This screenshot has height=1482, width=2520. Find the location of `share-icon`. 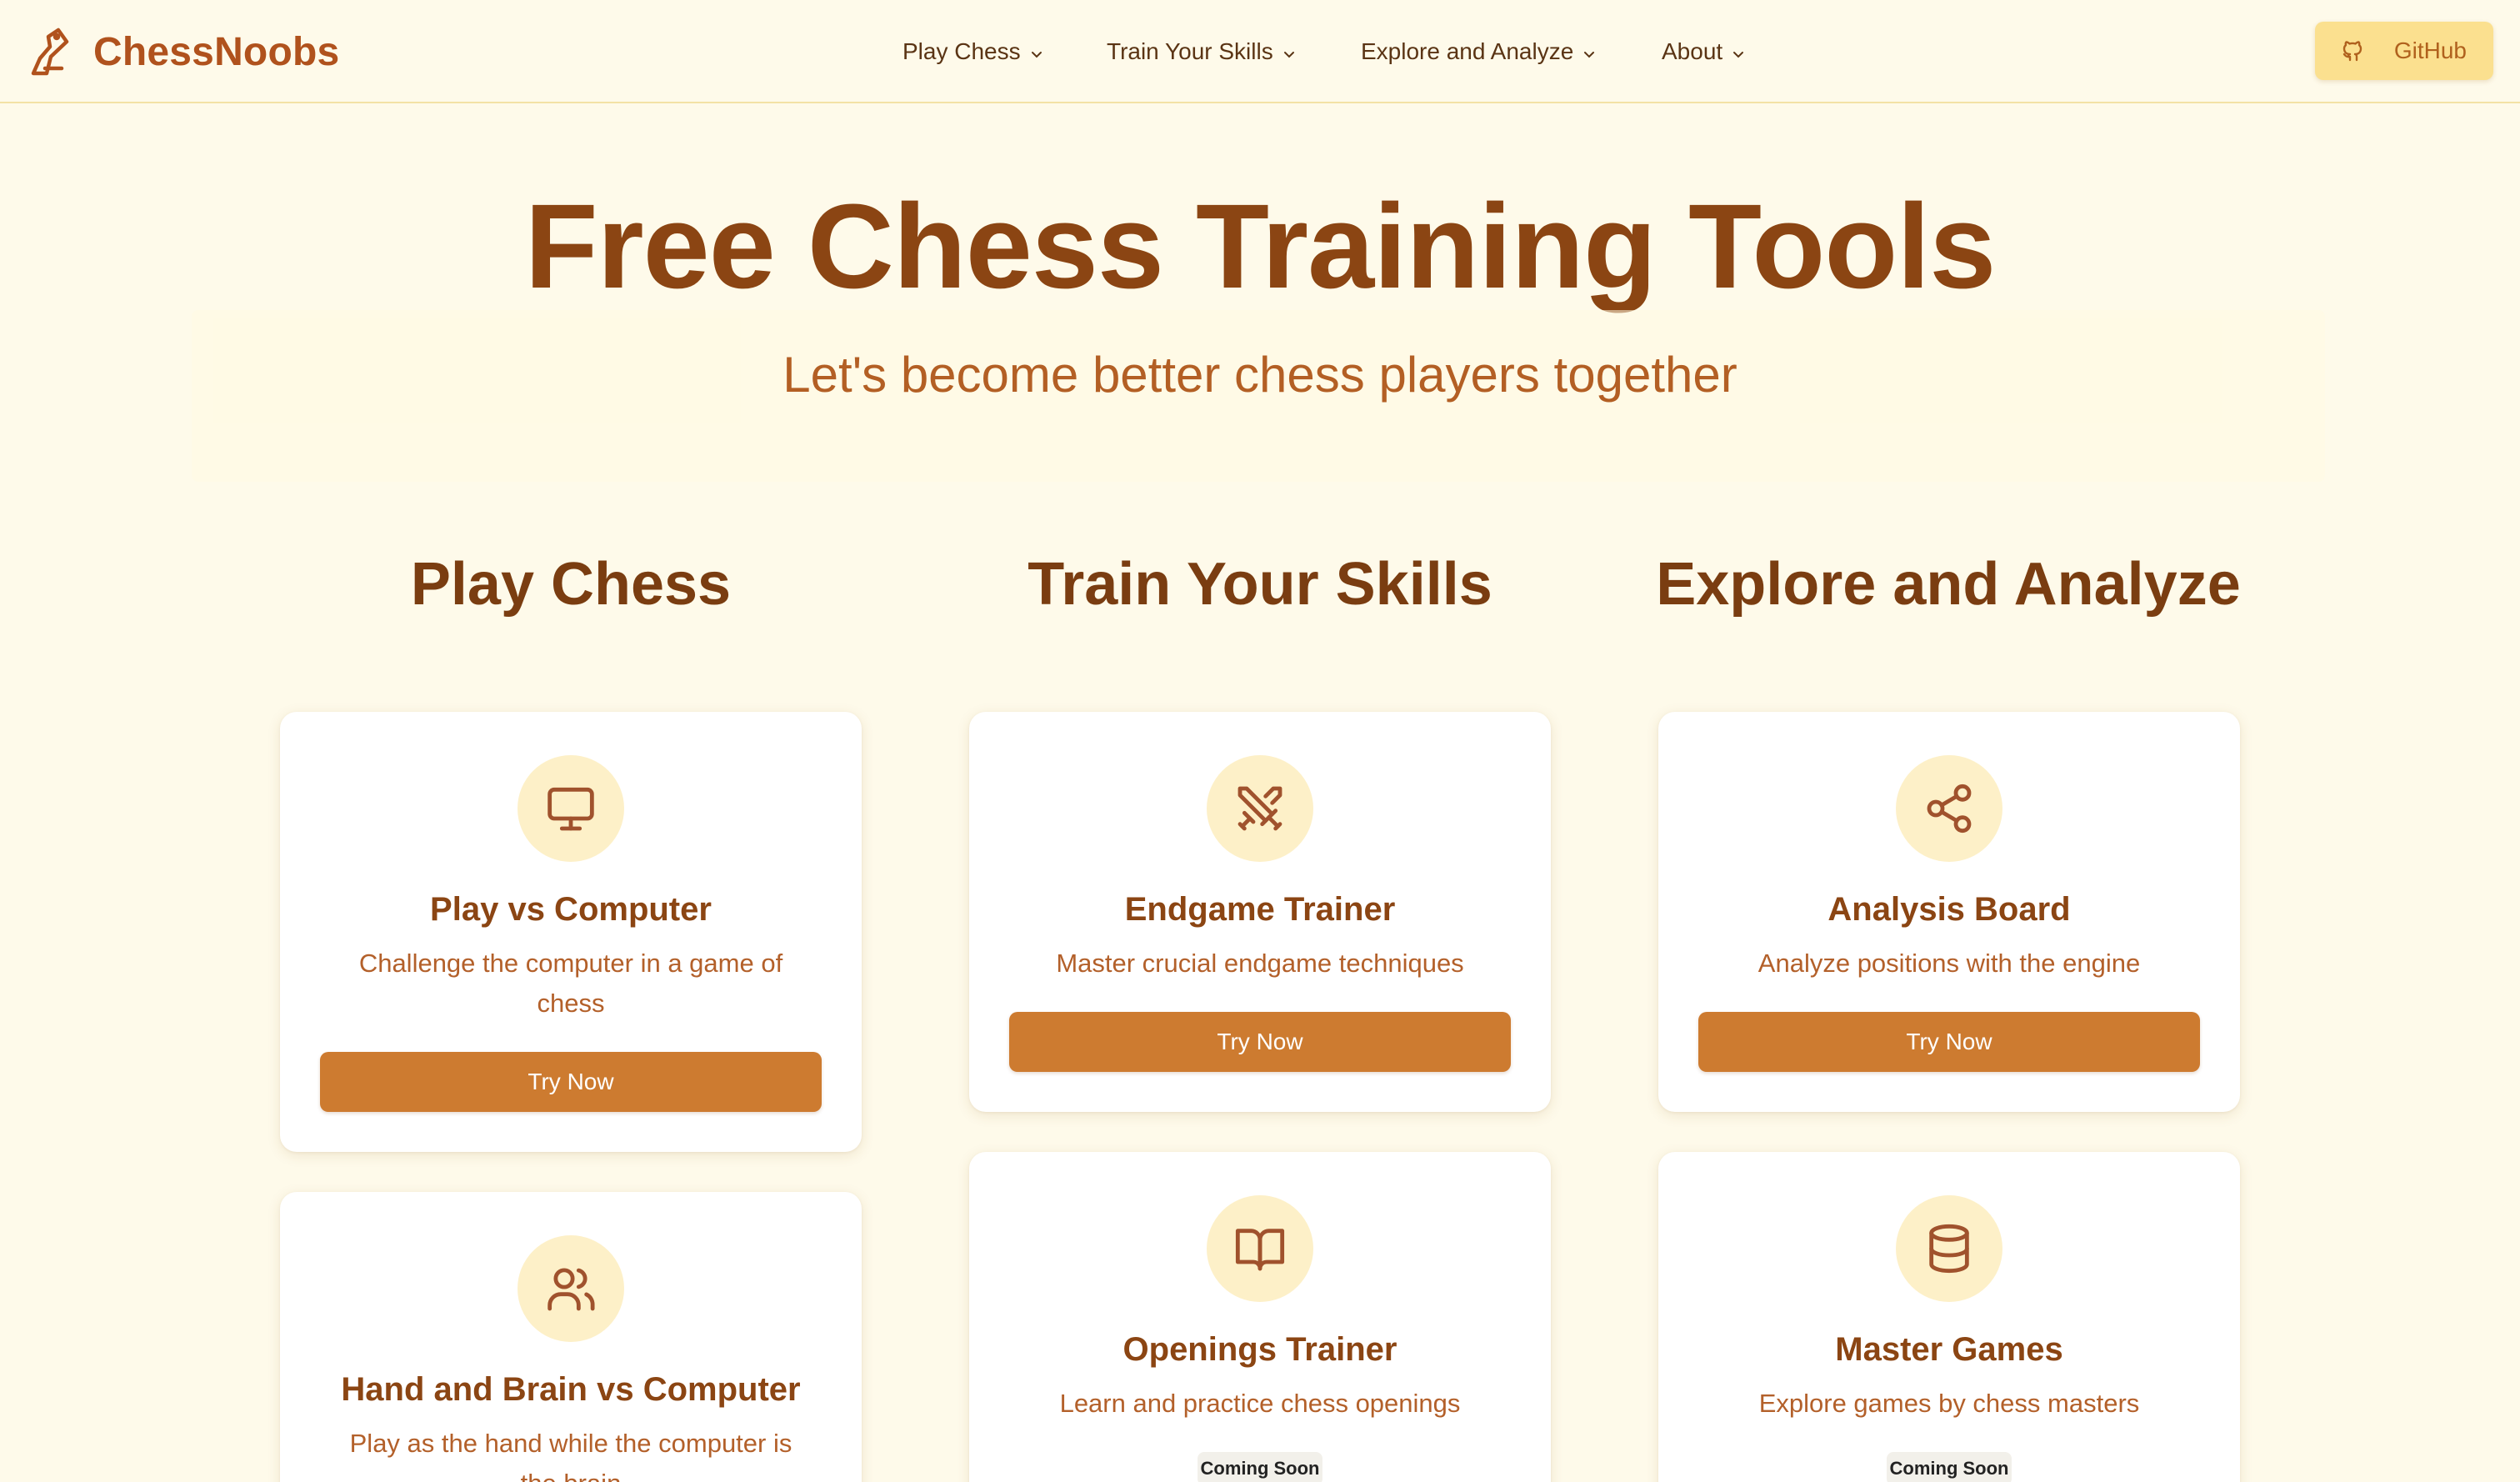

share-icon is located at coordinates (1950, 809).